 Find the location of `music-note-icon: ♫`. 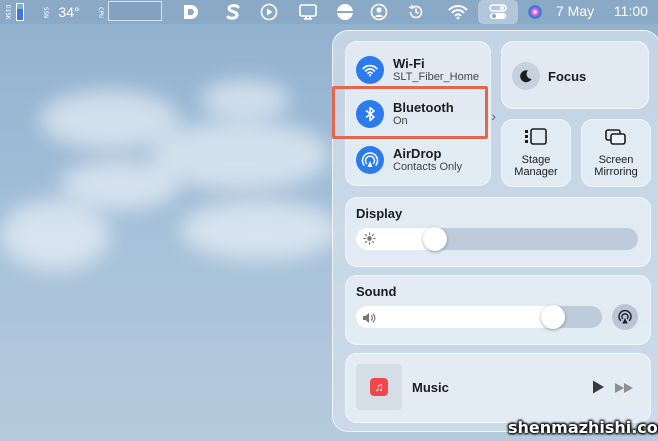

music-note-icon: ♫ is located at coordinates (379, 387).